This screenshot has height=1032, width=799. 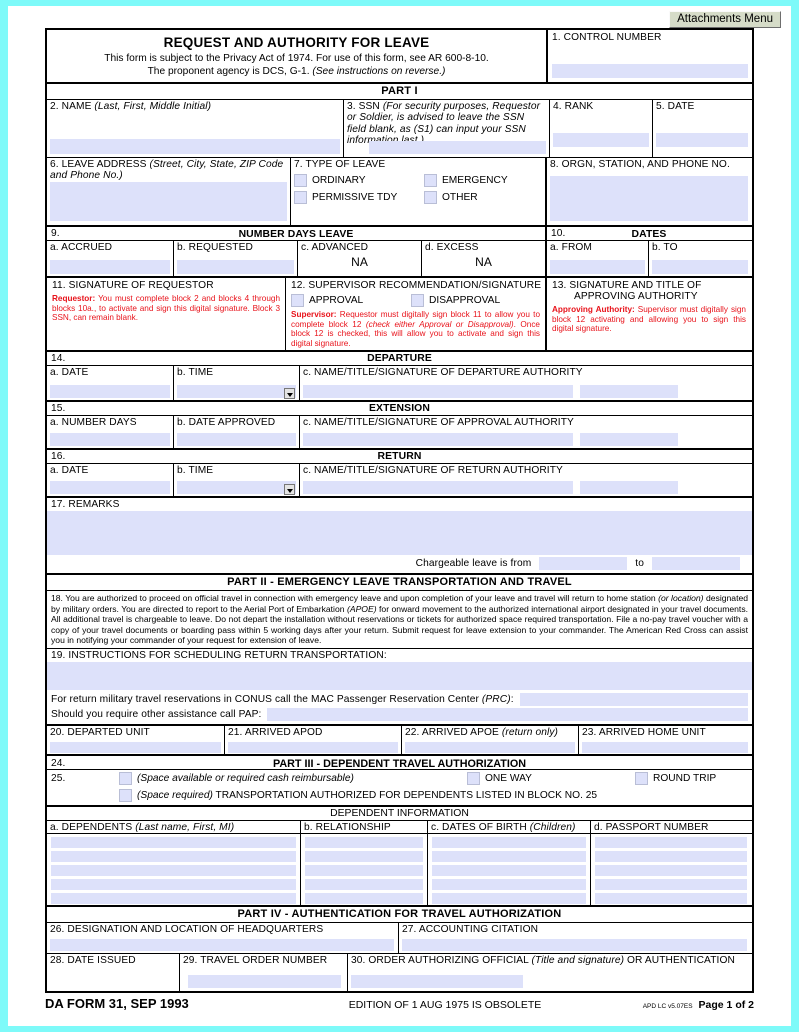 What do you see at coordinates (681, 598) in the screenshot?
I see `block-18-i1: (or location)` at bounding box center [681, 598].